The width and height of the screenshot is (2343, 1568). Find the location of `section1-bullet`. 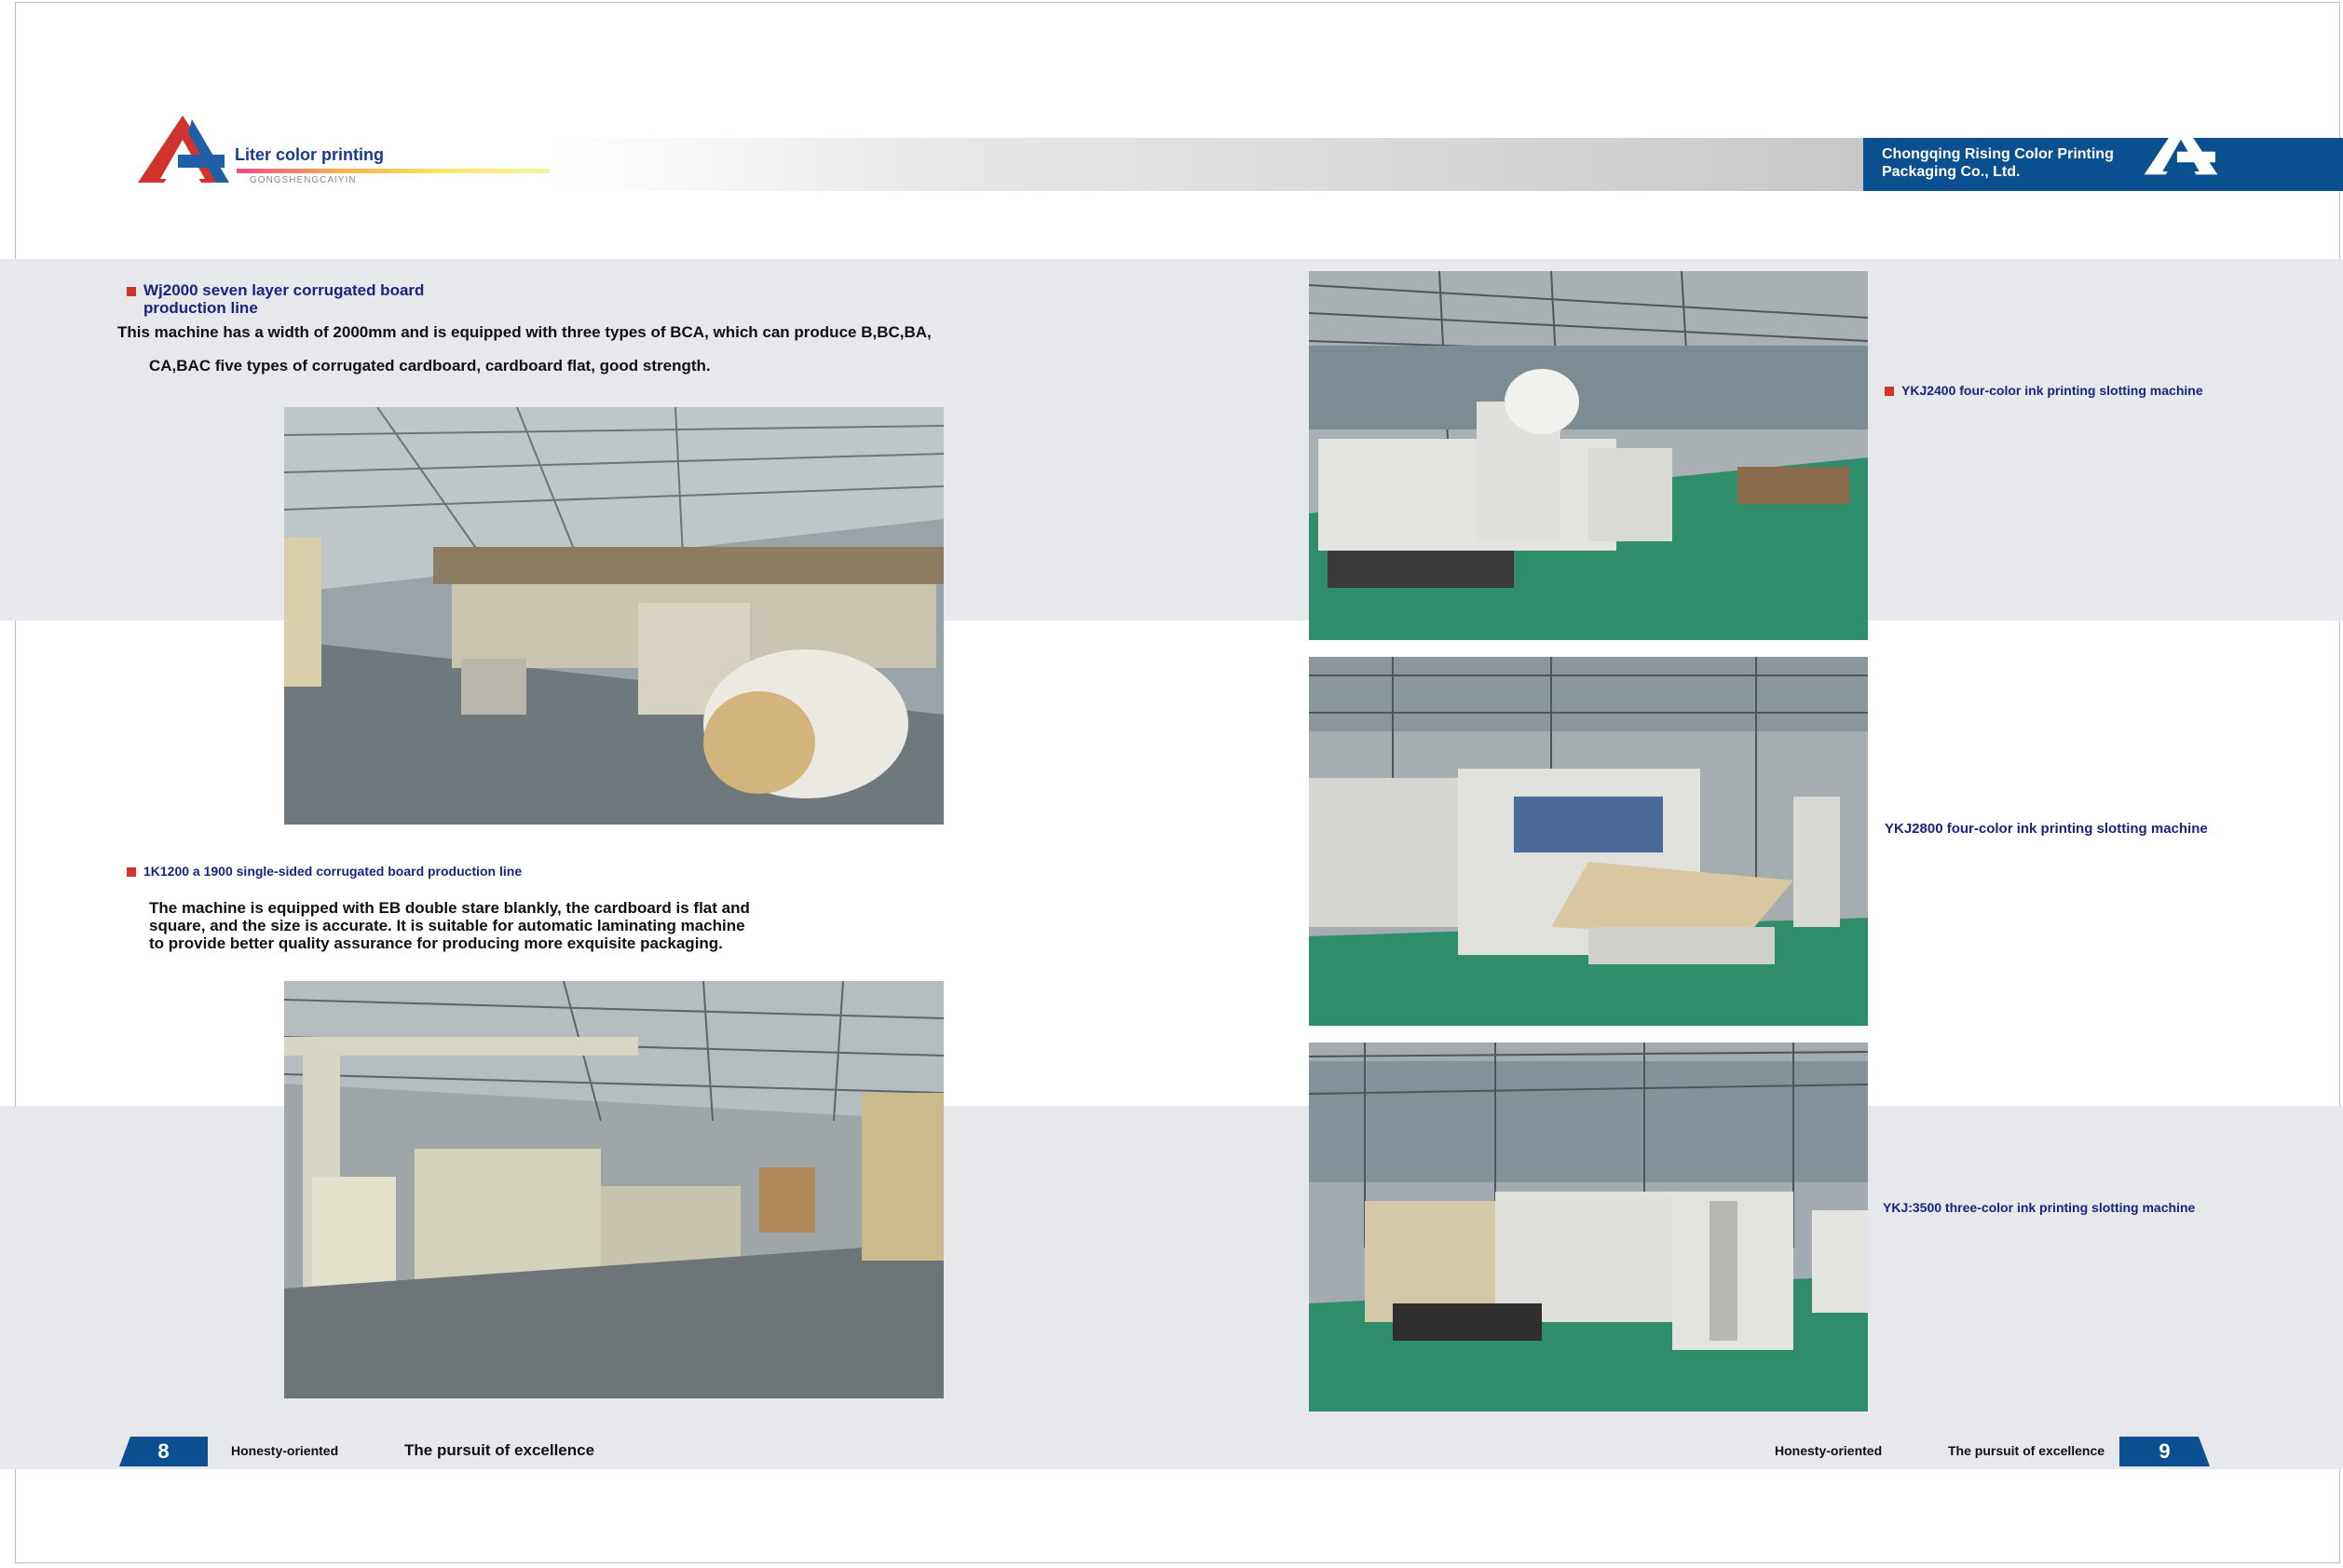

section1-bullet is located at coordinates (131, 291).